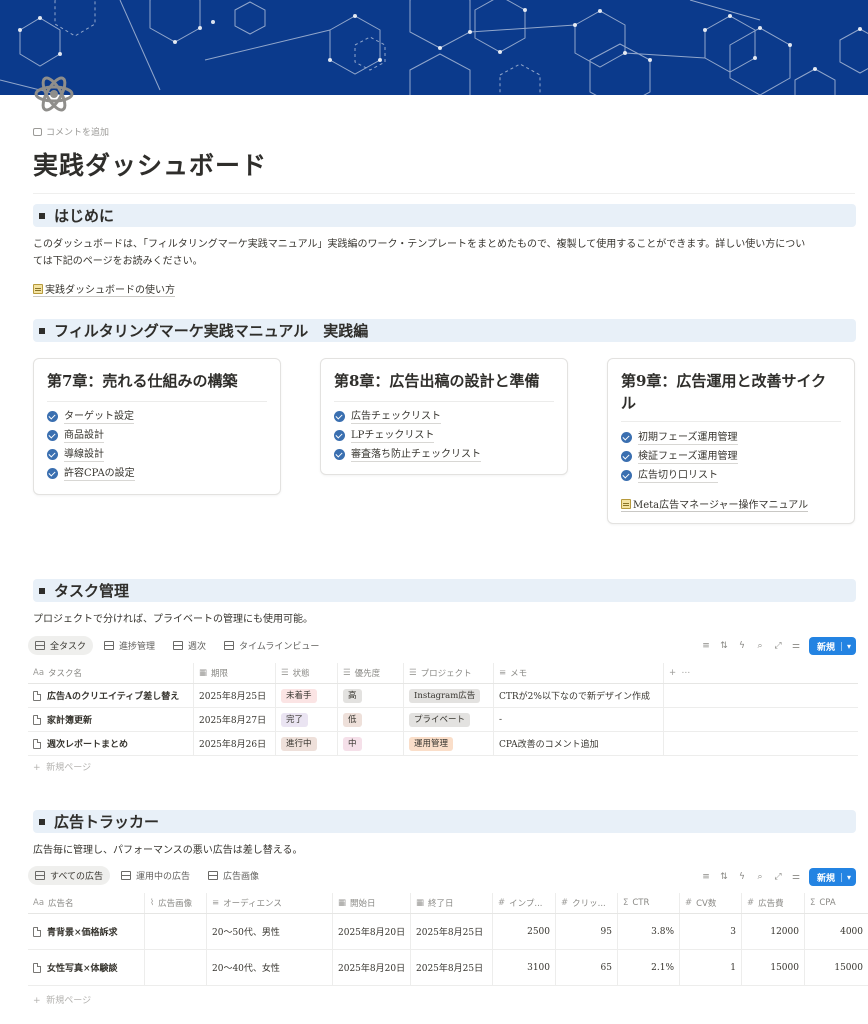 This screenshot has width=868, height=1024. Describe the element at coordinates (54, 94) in the screenshot. I see `atom-icon` at that location.